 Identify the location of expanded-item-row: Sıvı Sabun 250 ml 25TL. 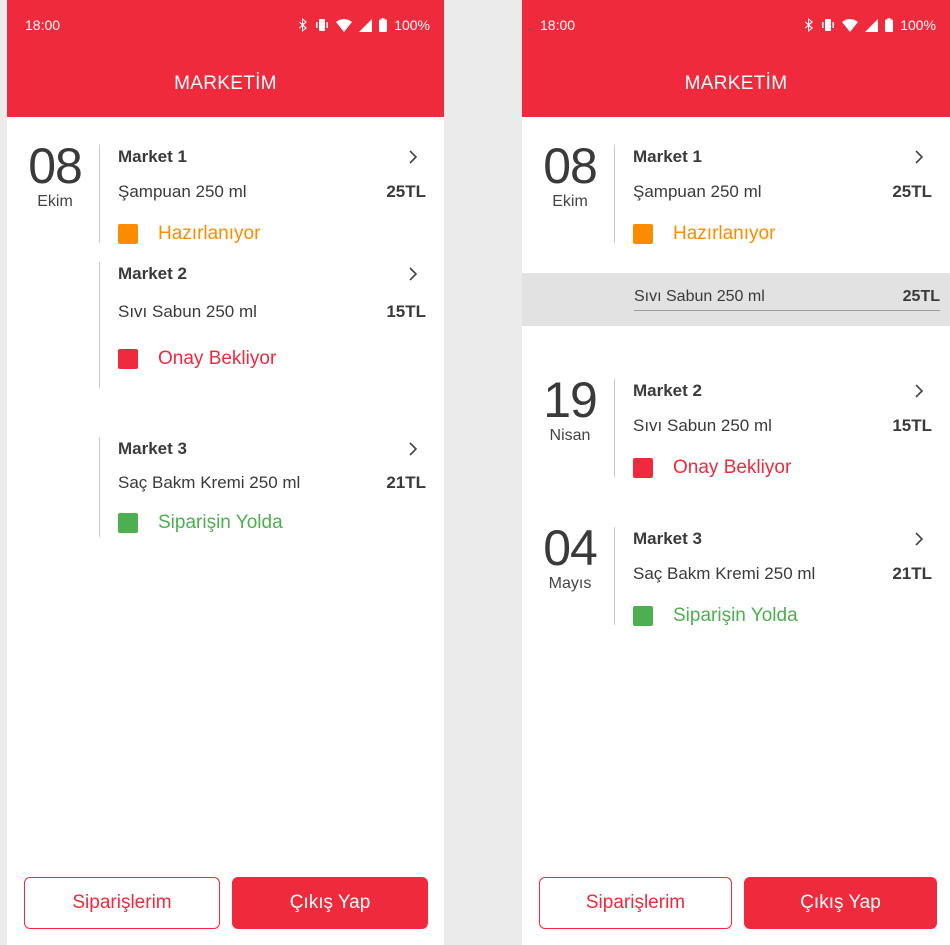
(736, 299).